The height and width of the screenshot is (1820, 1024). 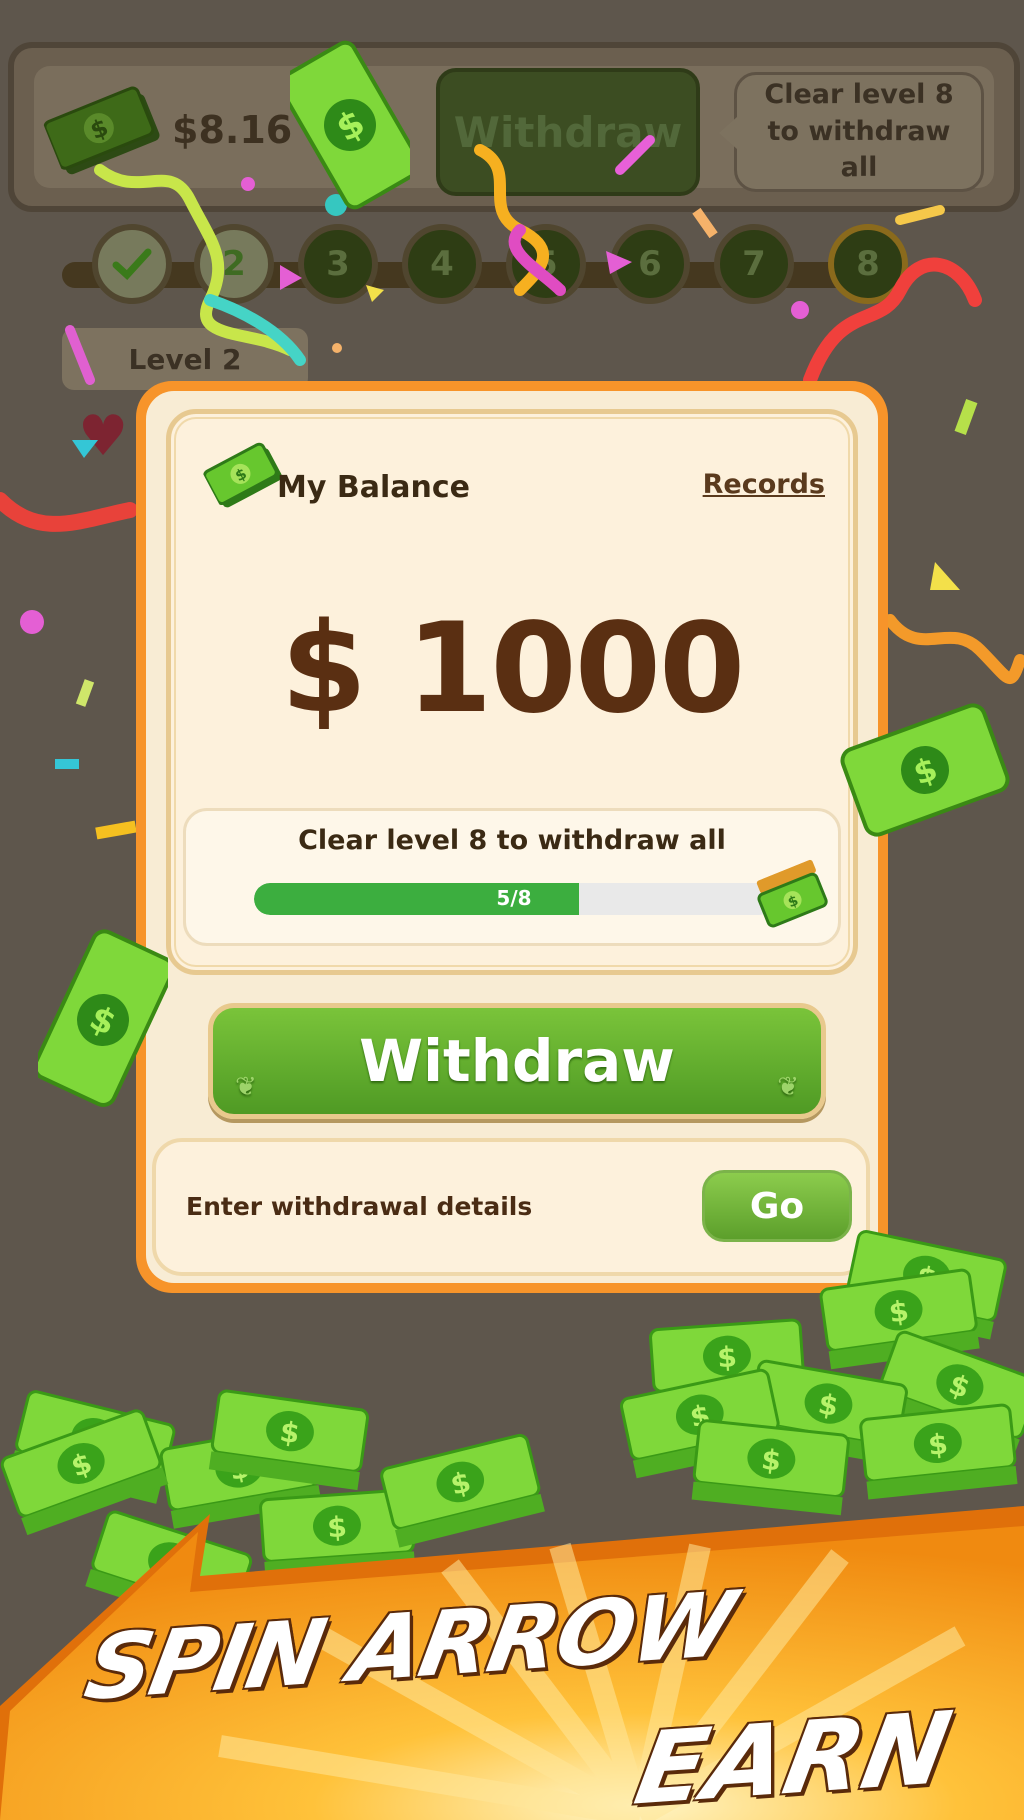 What do you see at coordinates (513, 669) in the screenshot?
I see `balance-amount: $ 1000` at bounding box center [513, 669].